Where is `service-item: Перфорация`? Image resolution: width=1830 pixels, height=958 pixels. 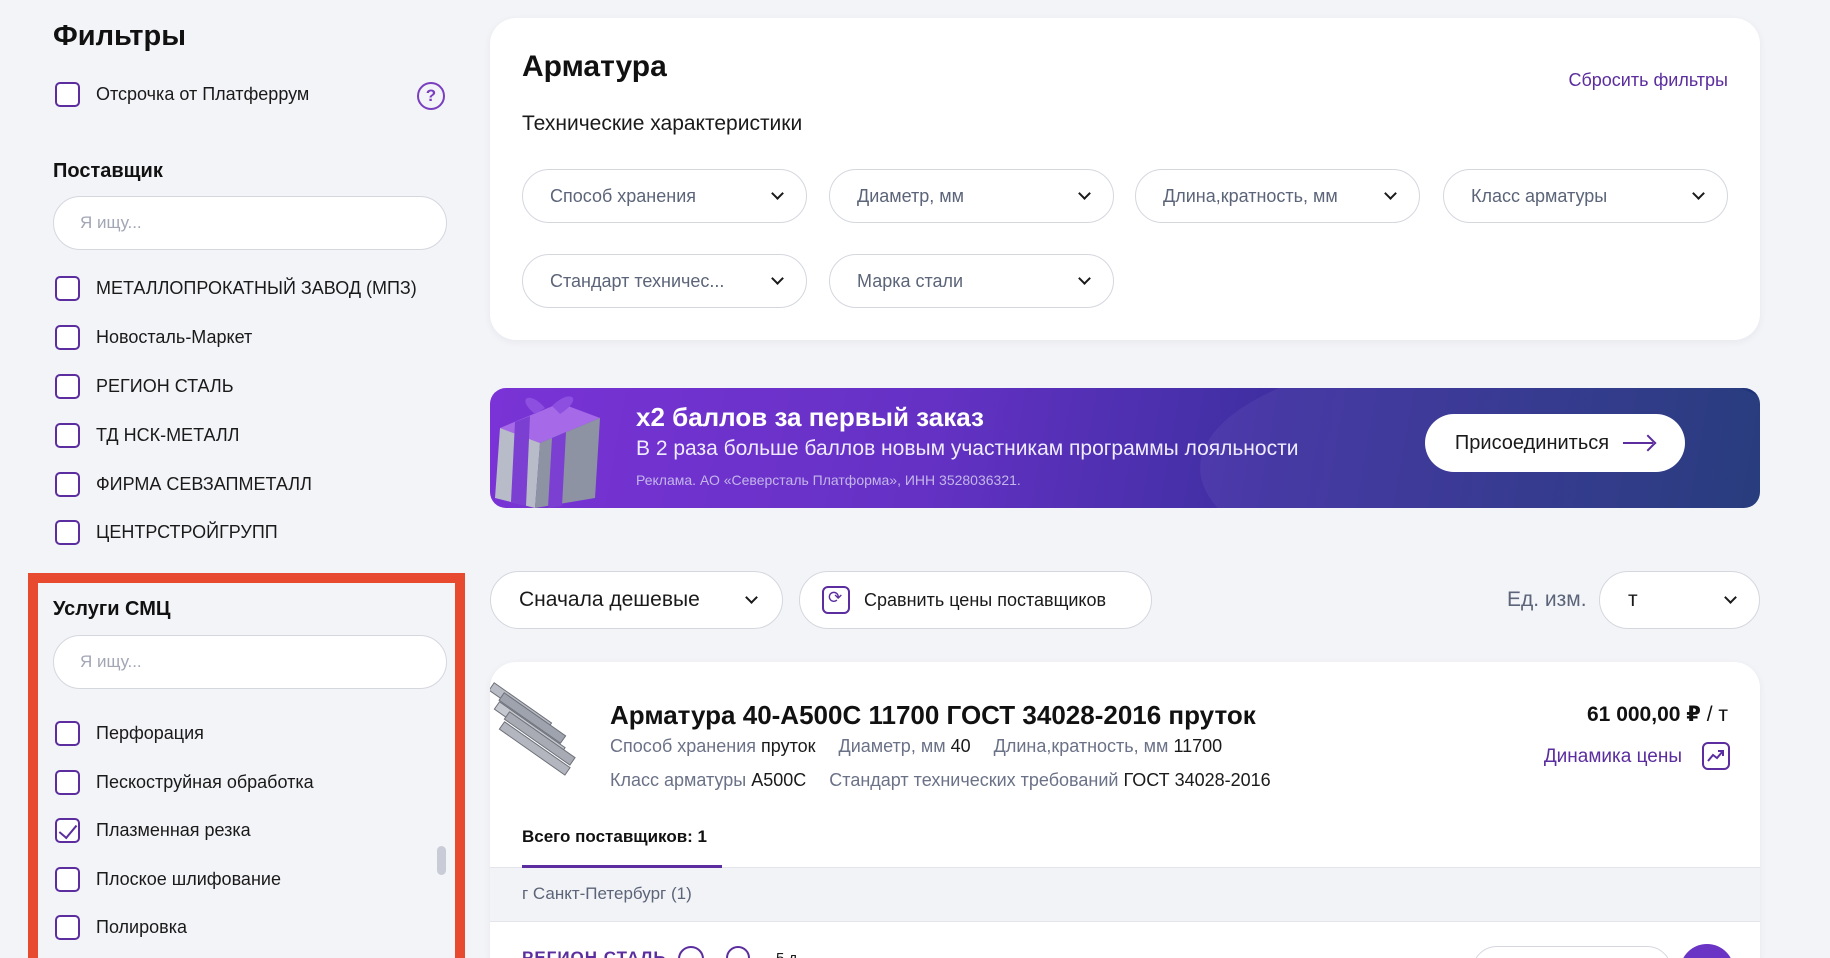
service-item: Перфорация is located at coordinates (129, 733).